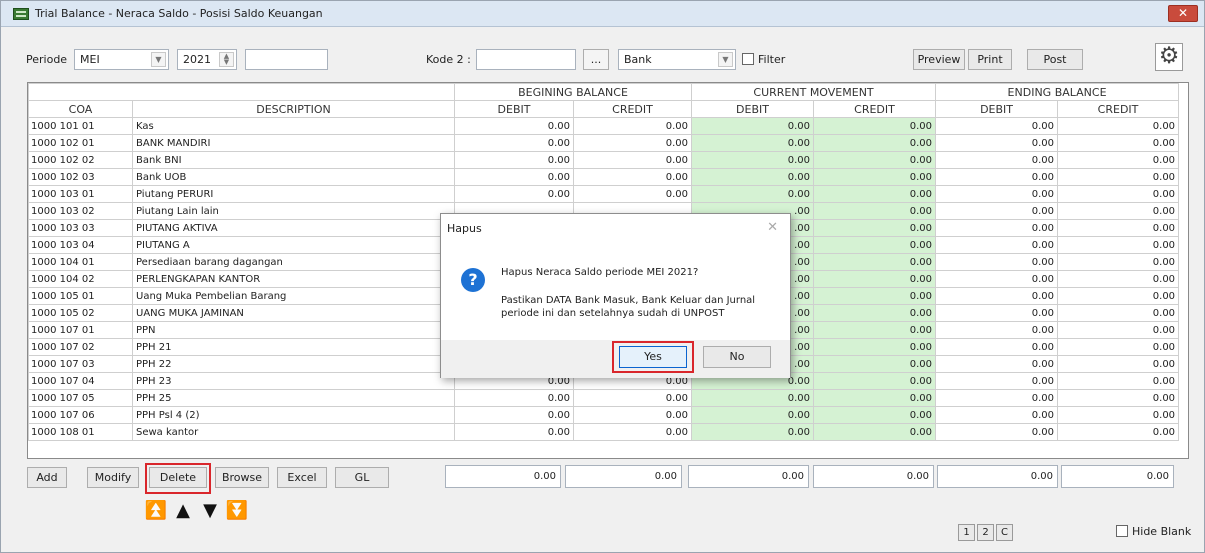 The height and width of the screenshot is (553, 1205). I want to click on coa-cell: 1000 103 02, so click(80, 211).